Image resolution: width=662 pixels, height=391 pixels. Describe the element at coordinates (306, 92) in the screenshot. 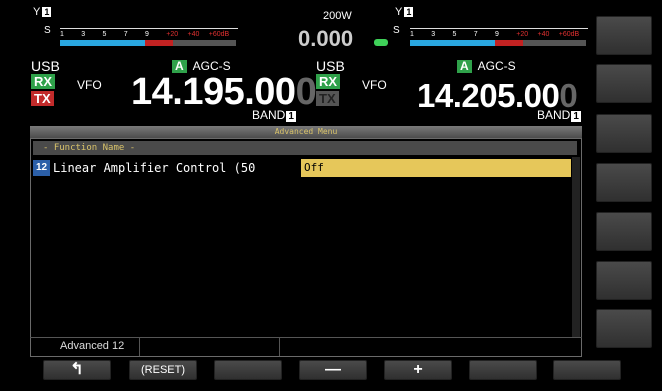

I see `frequency-dim-digit: 0` at that location.